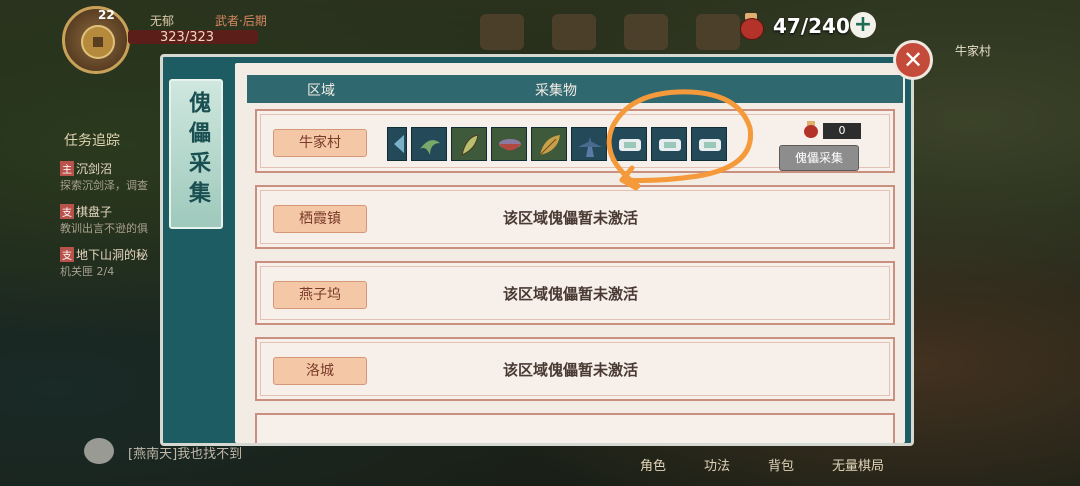 The height and width of the screenshot is (486, 1080). What do you see at coordinates (469, 144) in the screenshot?
I see `pod-icon` at bounding box center [469, 144].